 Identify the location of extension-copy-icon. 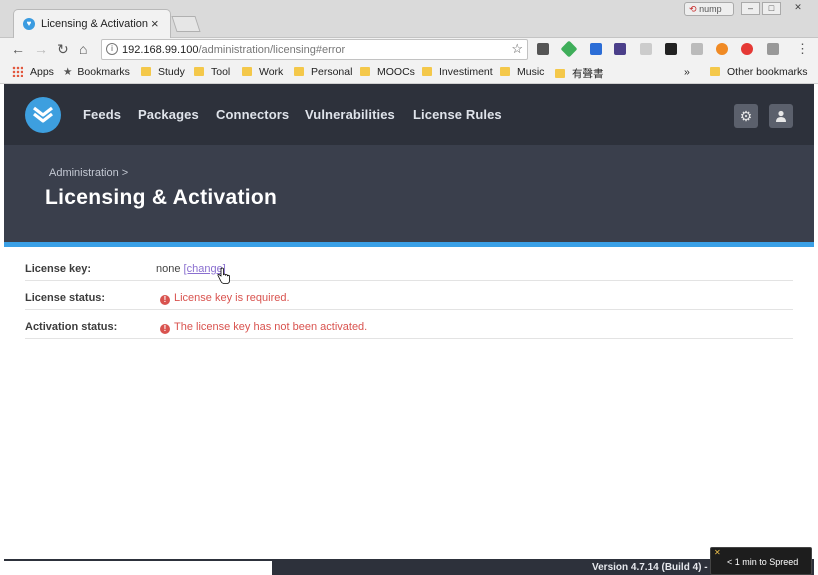
(646, 49).